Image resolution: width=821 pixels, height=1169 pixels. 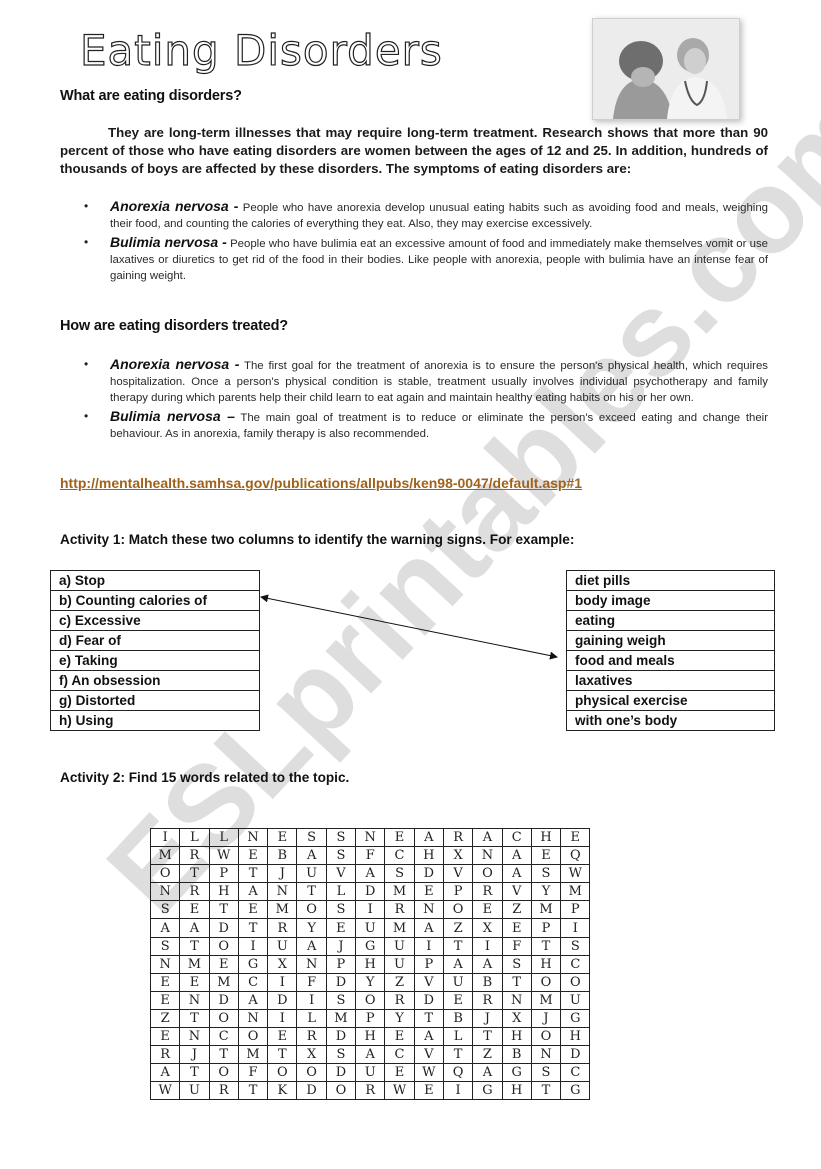 What do you see at coordinates (155, 680) in the screenshot?
I see `match-left-item: f) An obsession` at bounding box center [155, 680].